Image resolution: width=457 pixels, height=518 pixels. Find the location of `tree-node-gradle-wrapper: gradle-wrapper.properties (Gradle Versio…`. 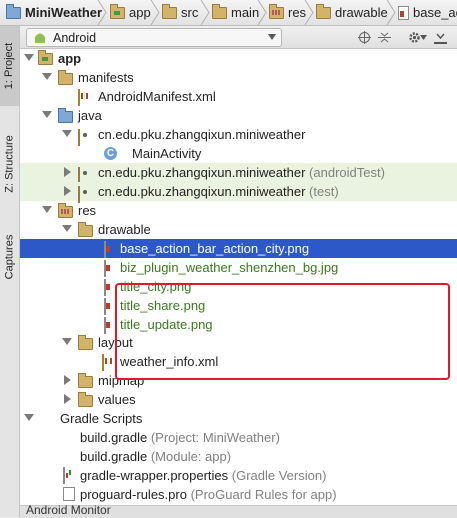

tree-node-gradle-wrapper: gradle-wrapper.properties (Gradle Versio… is located at coordinates (238, 475).